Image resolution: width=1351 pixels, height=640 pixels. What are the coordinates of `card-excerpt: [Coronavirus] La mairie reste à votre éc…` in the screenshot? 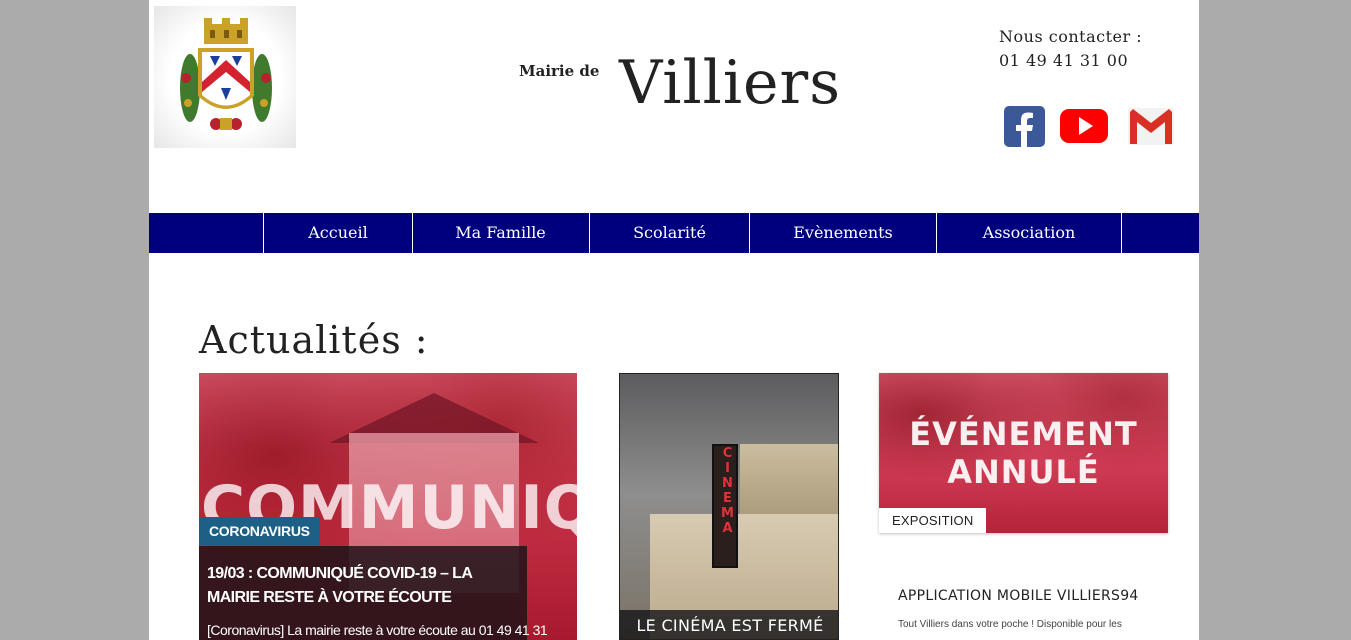 It's located at (377, 630).